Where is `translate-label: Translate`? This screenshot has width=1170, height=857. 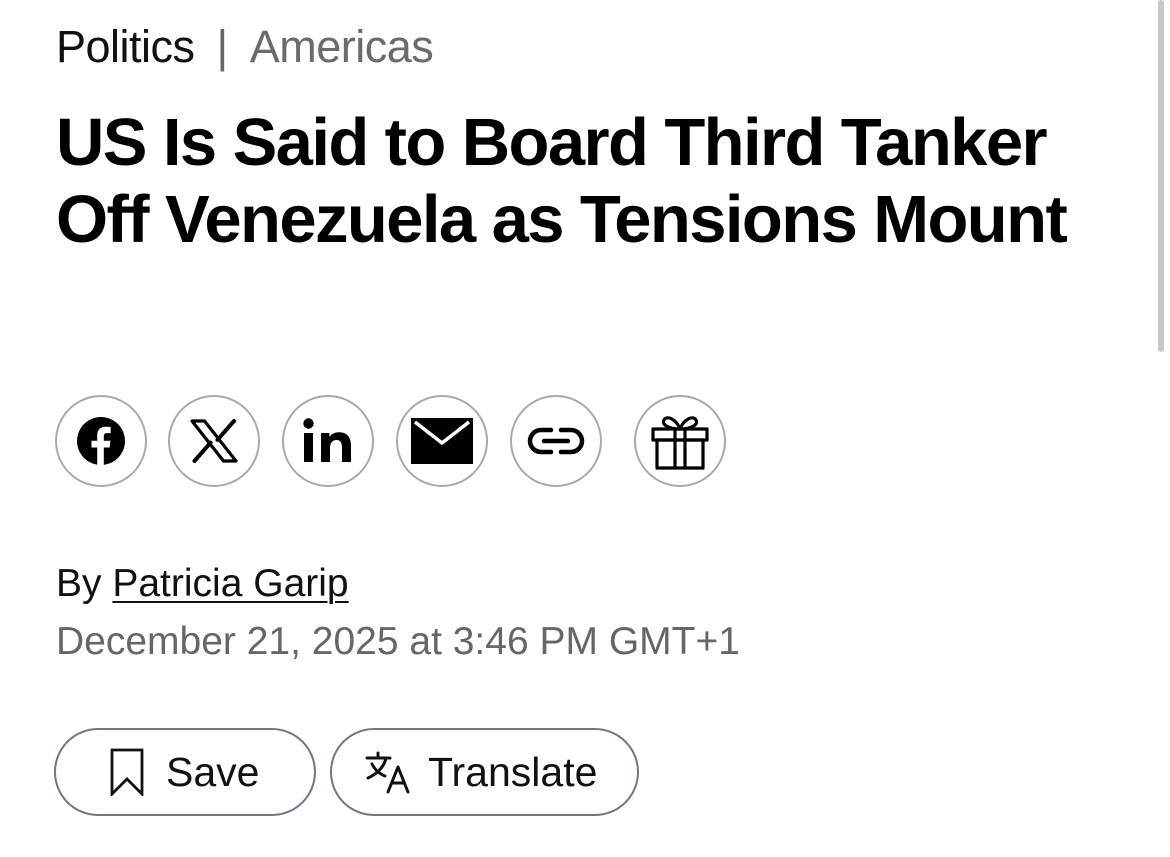 translate-label: Translate is located at coordinates (513, 771).